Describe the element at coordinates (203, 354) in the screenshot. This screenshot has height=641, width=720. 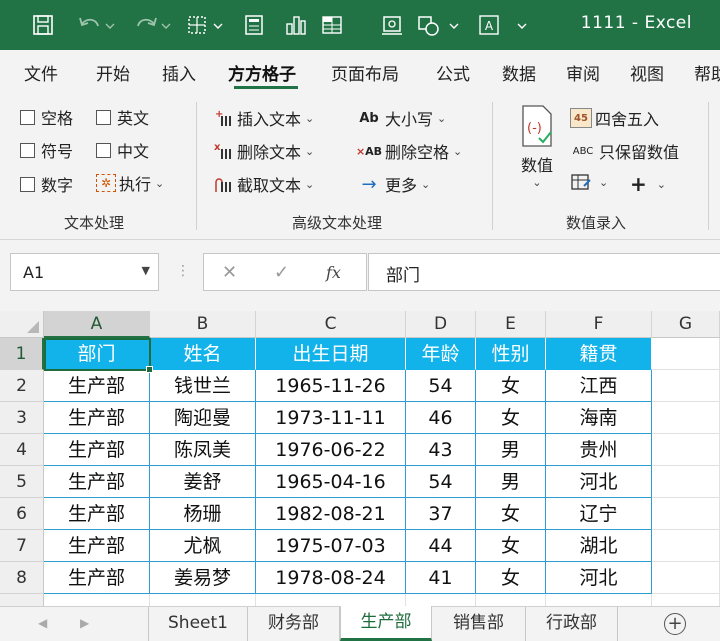
I see `table-header-cell: 姓名` at that location.